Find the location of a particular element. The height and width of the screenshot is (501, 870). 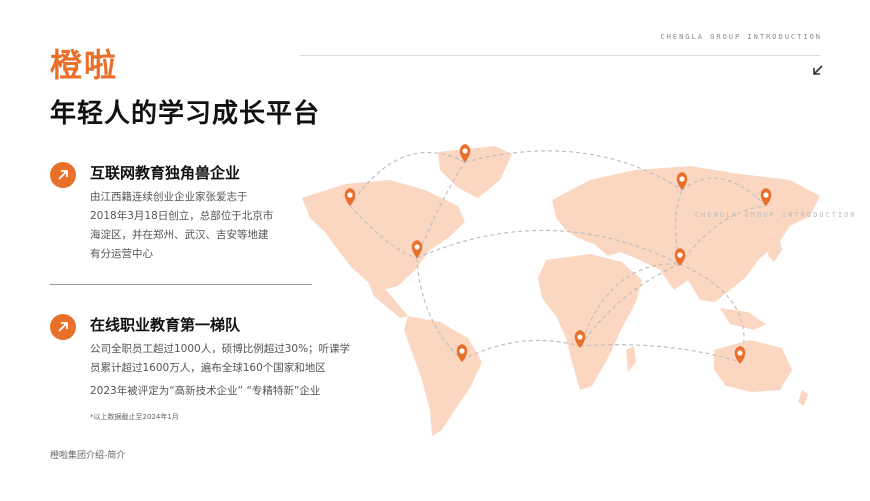

brand-name: 橙啦 is located at coordinates (84, 65).